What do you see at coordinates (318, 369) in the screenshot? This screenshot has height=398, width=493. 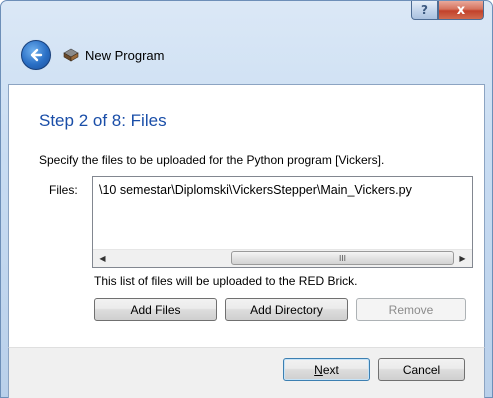 I see `next-mnemonic: N` at bounding box center [318, 369].